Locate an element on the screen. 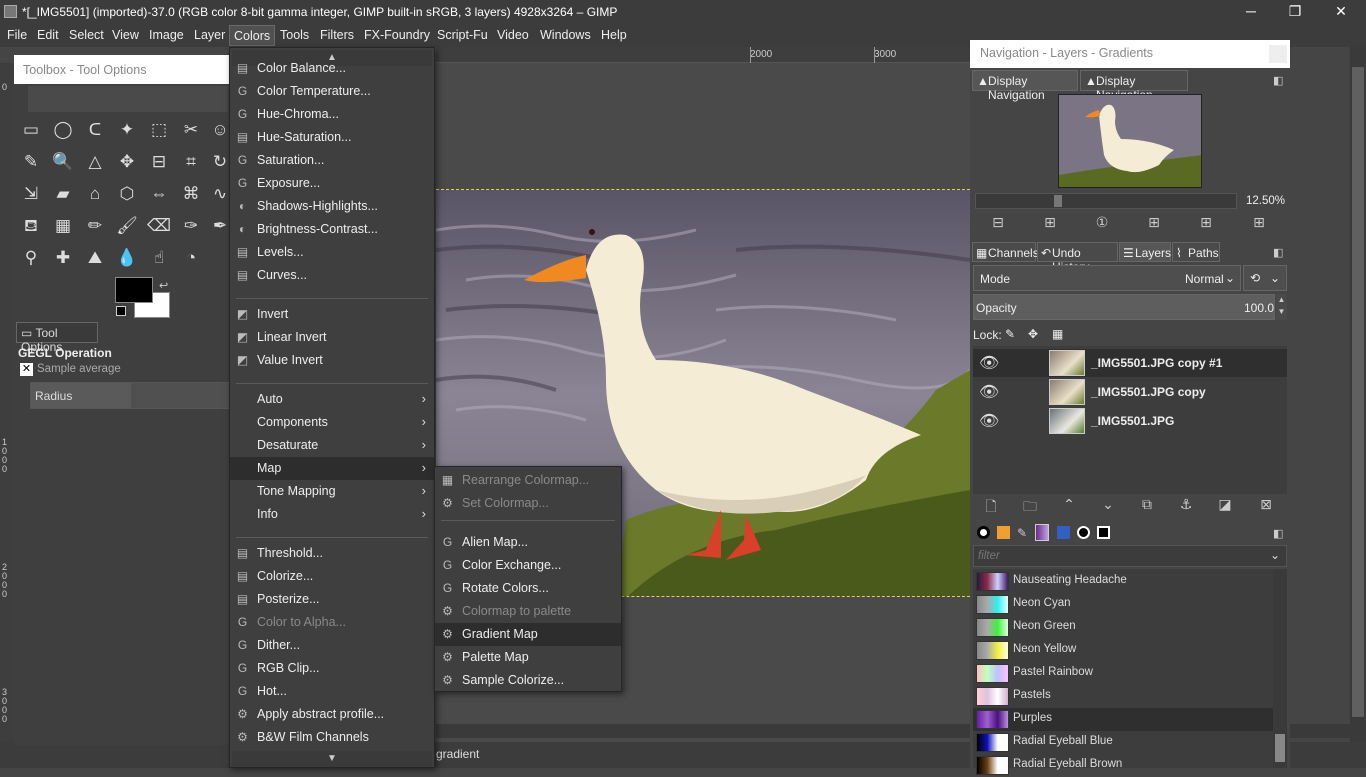 The height and width of the screenshot is (777, 1366). patterns-icon is located at coordinates (1003, 532).